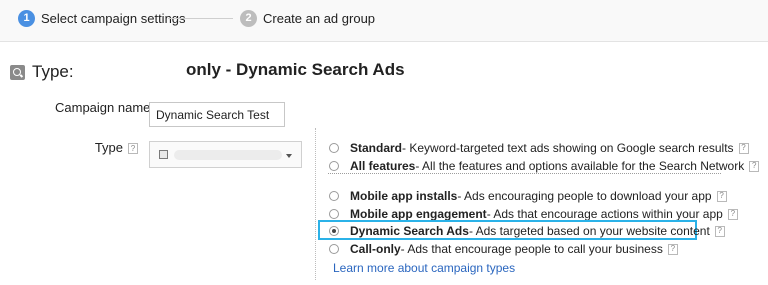 The width and height of the screenshot is (768, 285). Describe the element at coordinates (200, 18) in the screenshot. I see `step-connector` at that location.